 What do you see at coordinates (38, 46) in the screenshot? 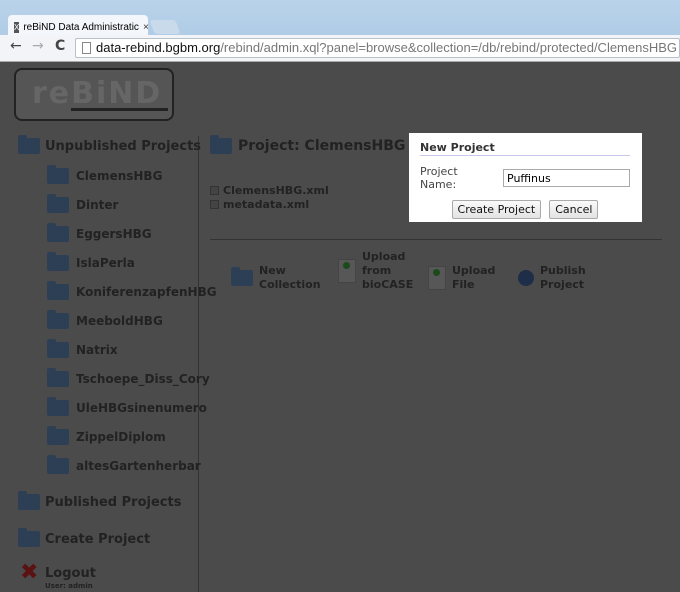
I see `forward-icon: →` at bounding box center [38, 46].